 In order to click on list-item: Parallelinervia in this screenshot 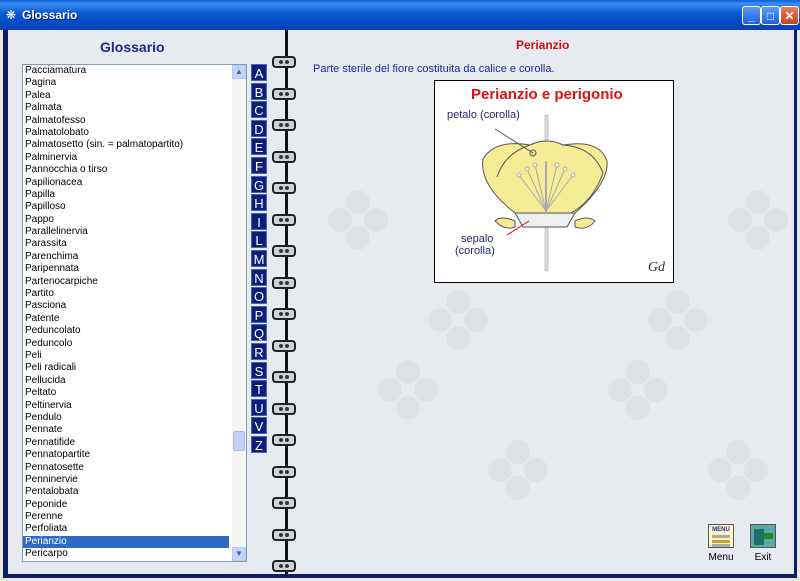, I will do `click(126, 232)`.